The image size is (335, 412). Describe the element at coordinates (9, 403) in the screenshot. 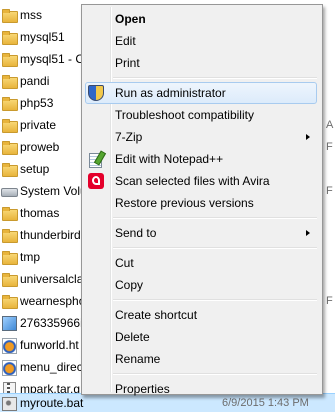

I see `bat-file-icon` at that location.